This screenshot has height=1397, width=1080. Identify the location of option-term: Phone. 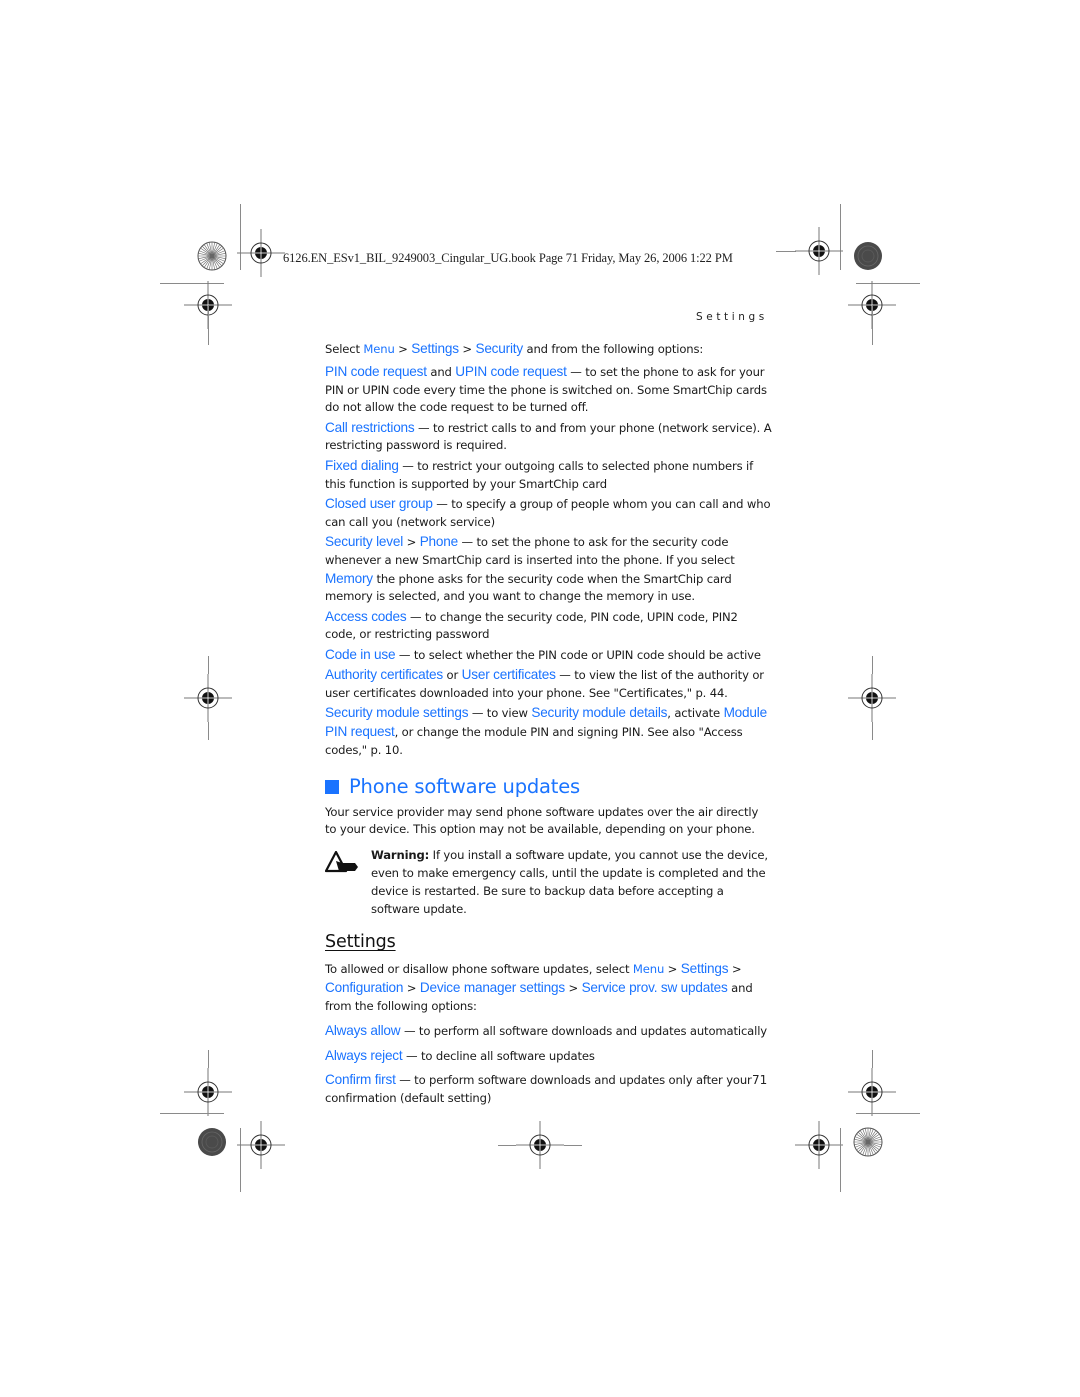
(439, 541).